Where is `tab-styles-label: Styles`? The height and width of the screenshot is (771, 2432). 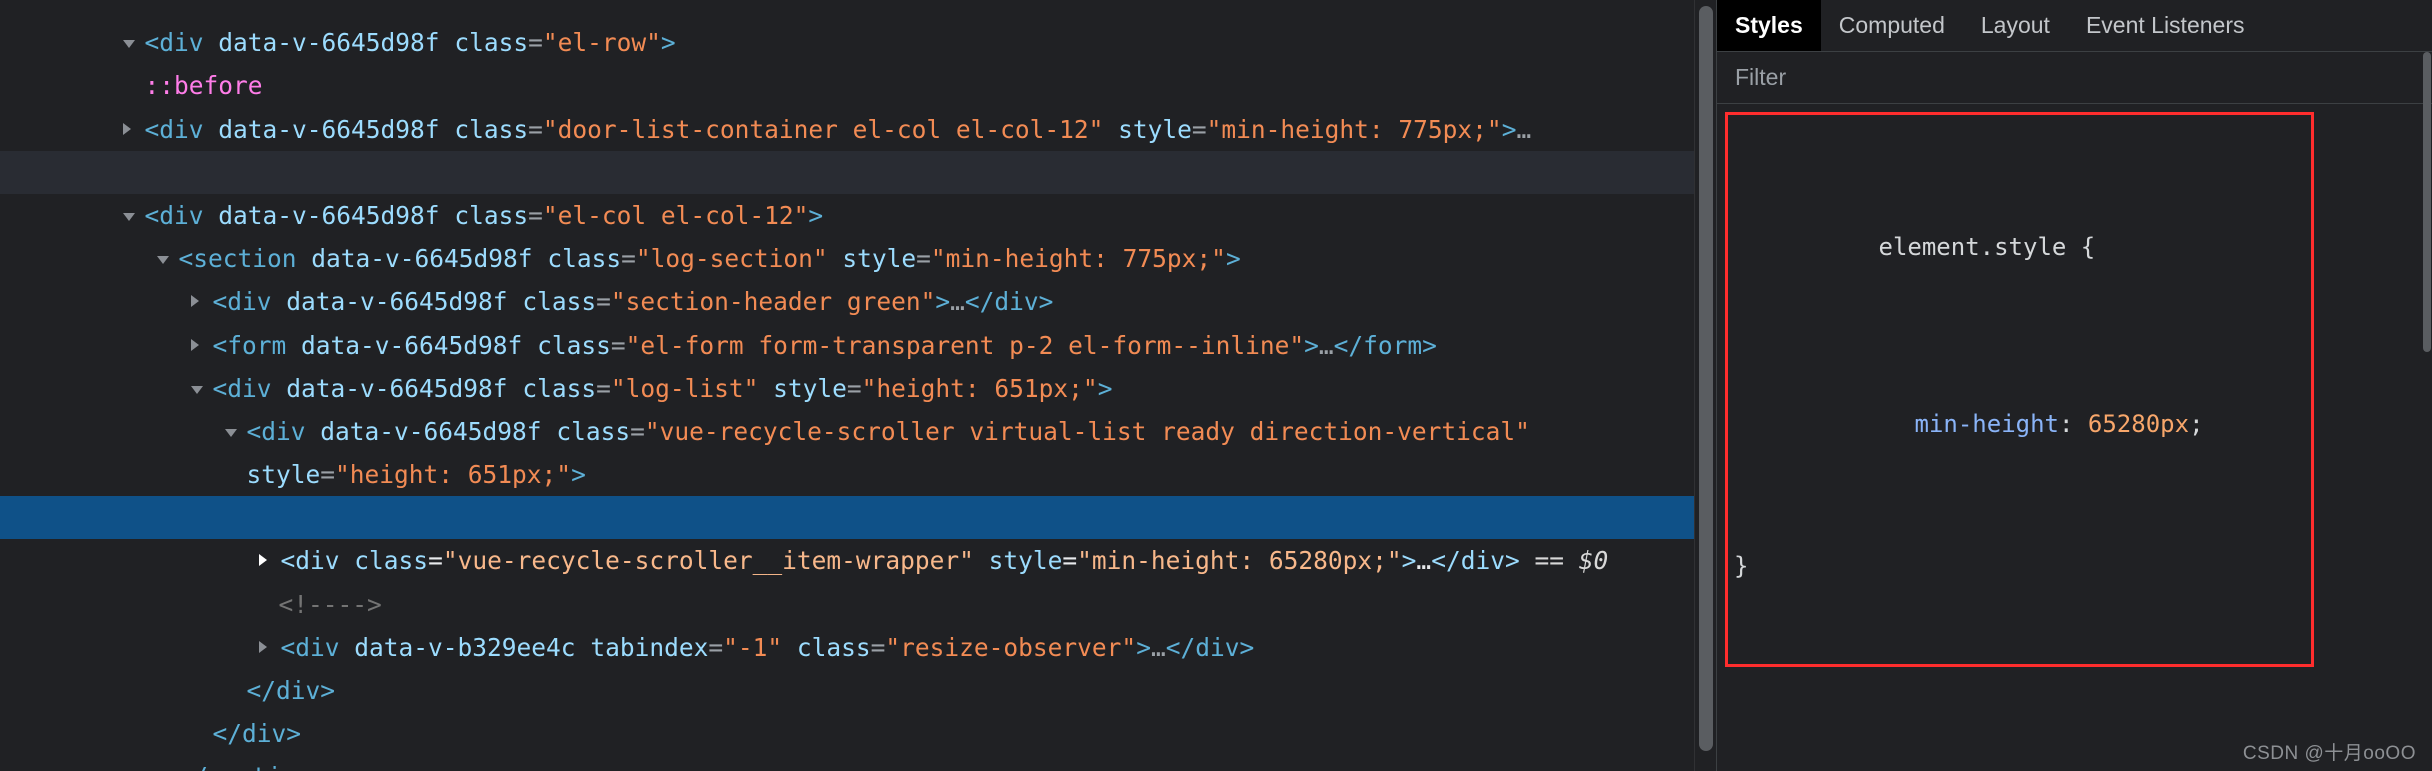 tab-styles-label: Styles is located at coordinates (1769, 25).